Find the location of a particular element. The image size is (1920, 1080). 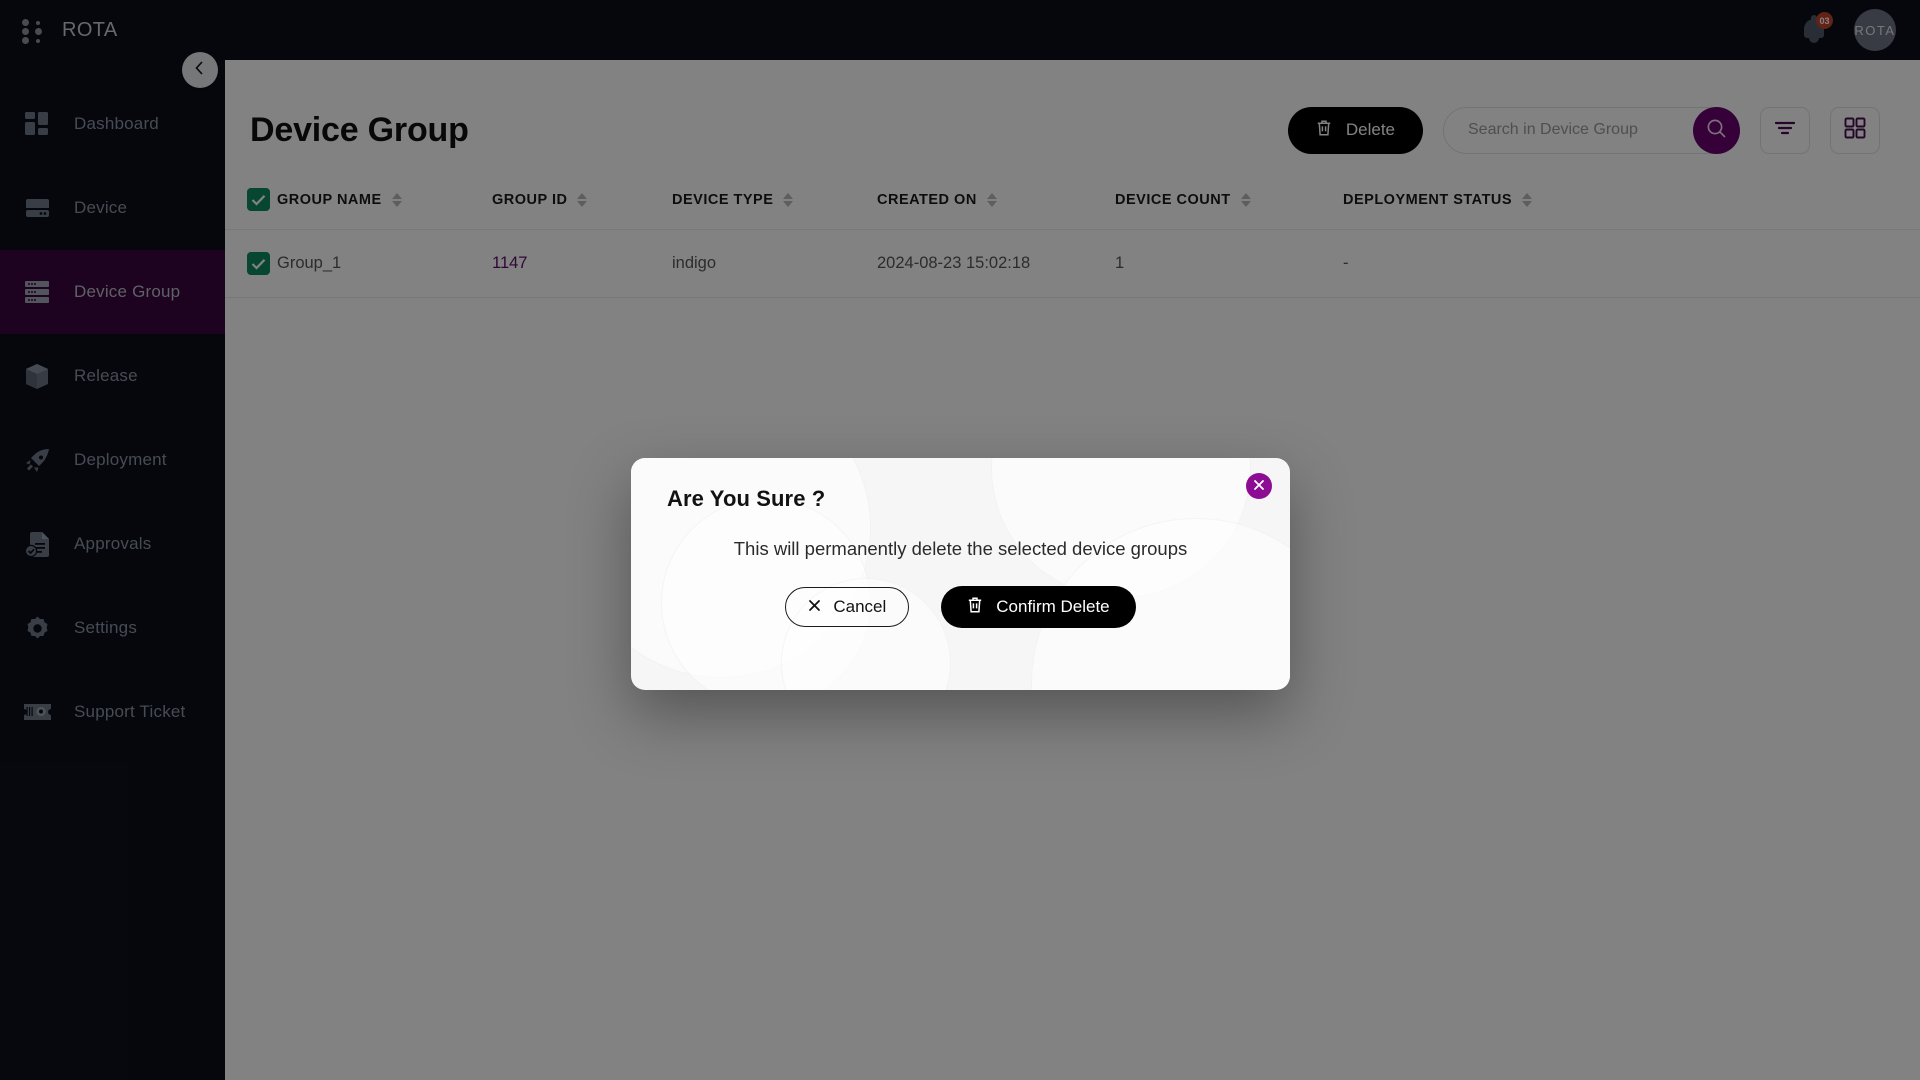

confirm-delete-button: Confirm Delete is located at coordinates (1038, 607).